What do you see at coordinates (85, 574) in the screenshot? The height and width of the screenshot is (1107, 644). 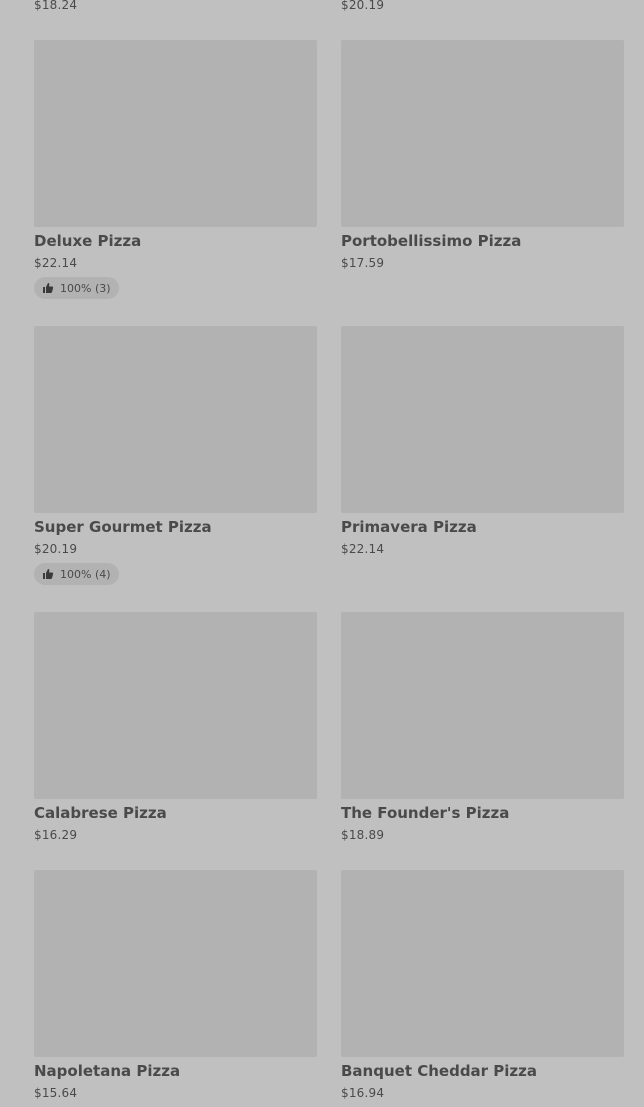 I see `rating-text: 100% (4)` at bounding box center [85, 574].